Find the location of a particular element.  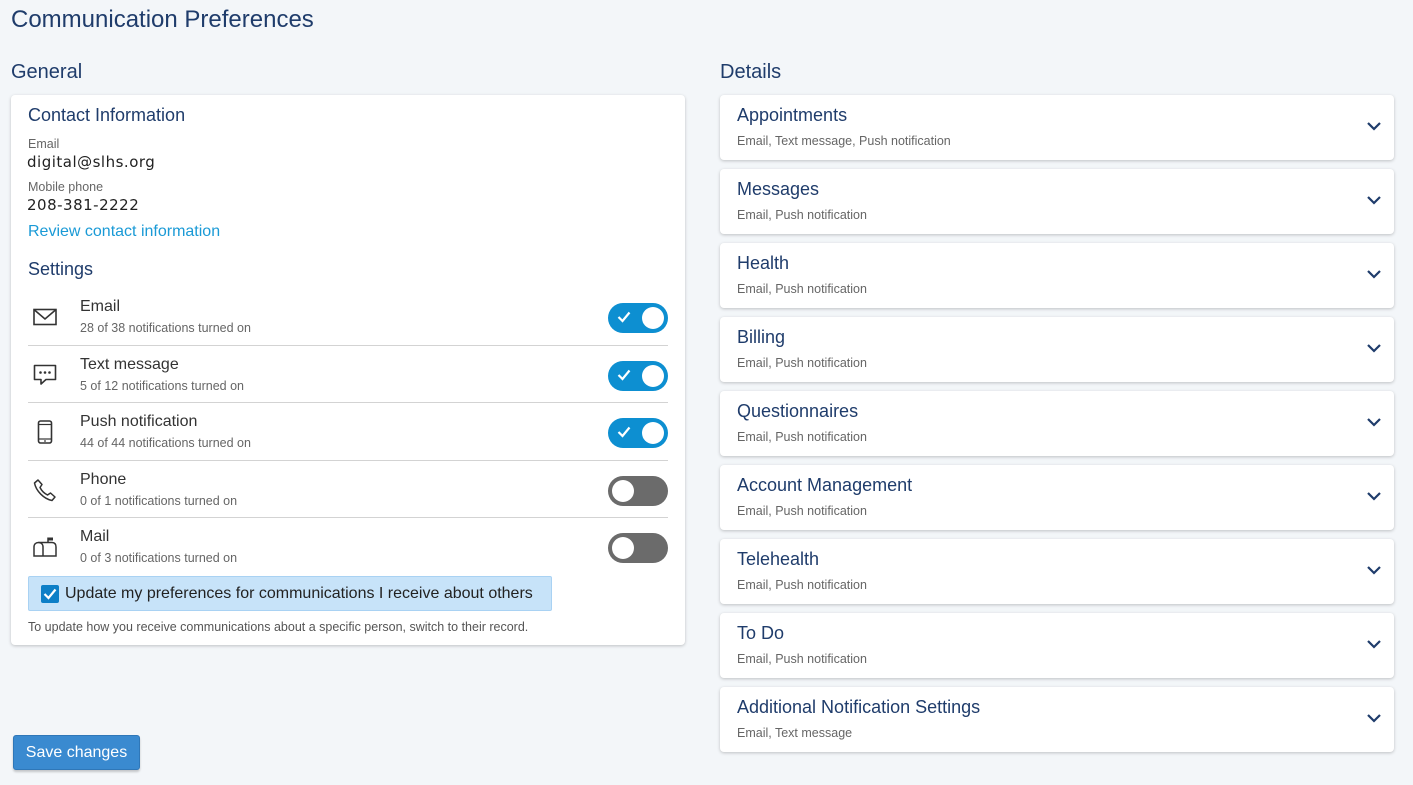

setting-row-mail: Mail 0 of 3 notifications turned on is located at coordinates (348, 547).